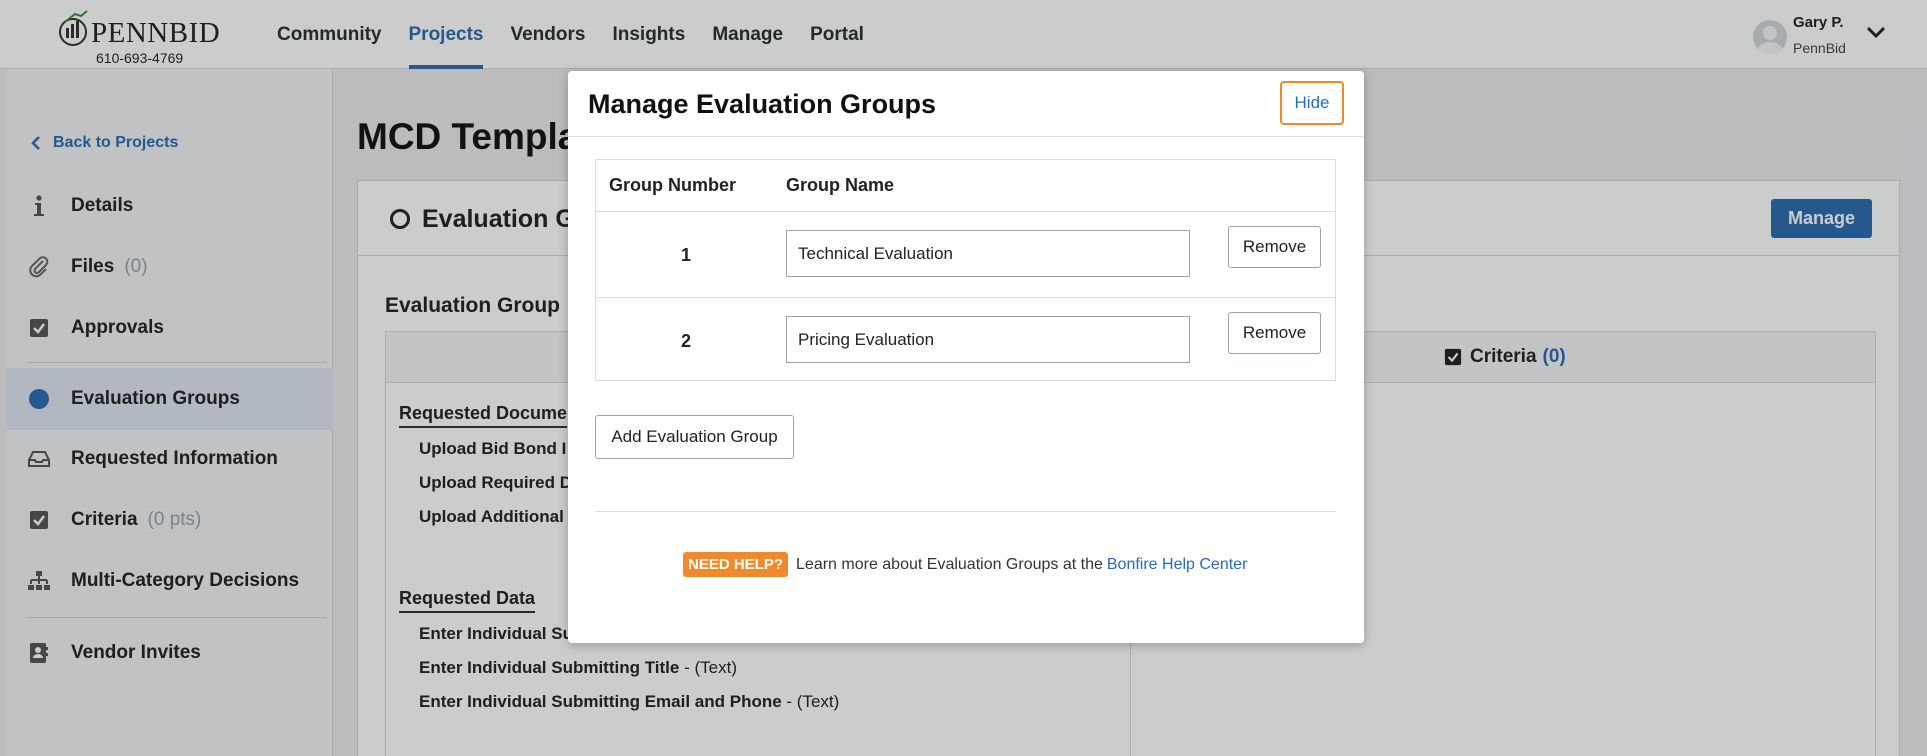  I want to click on modal-title: Manage Evaluation Groups, so click(762, 104).